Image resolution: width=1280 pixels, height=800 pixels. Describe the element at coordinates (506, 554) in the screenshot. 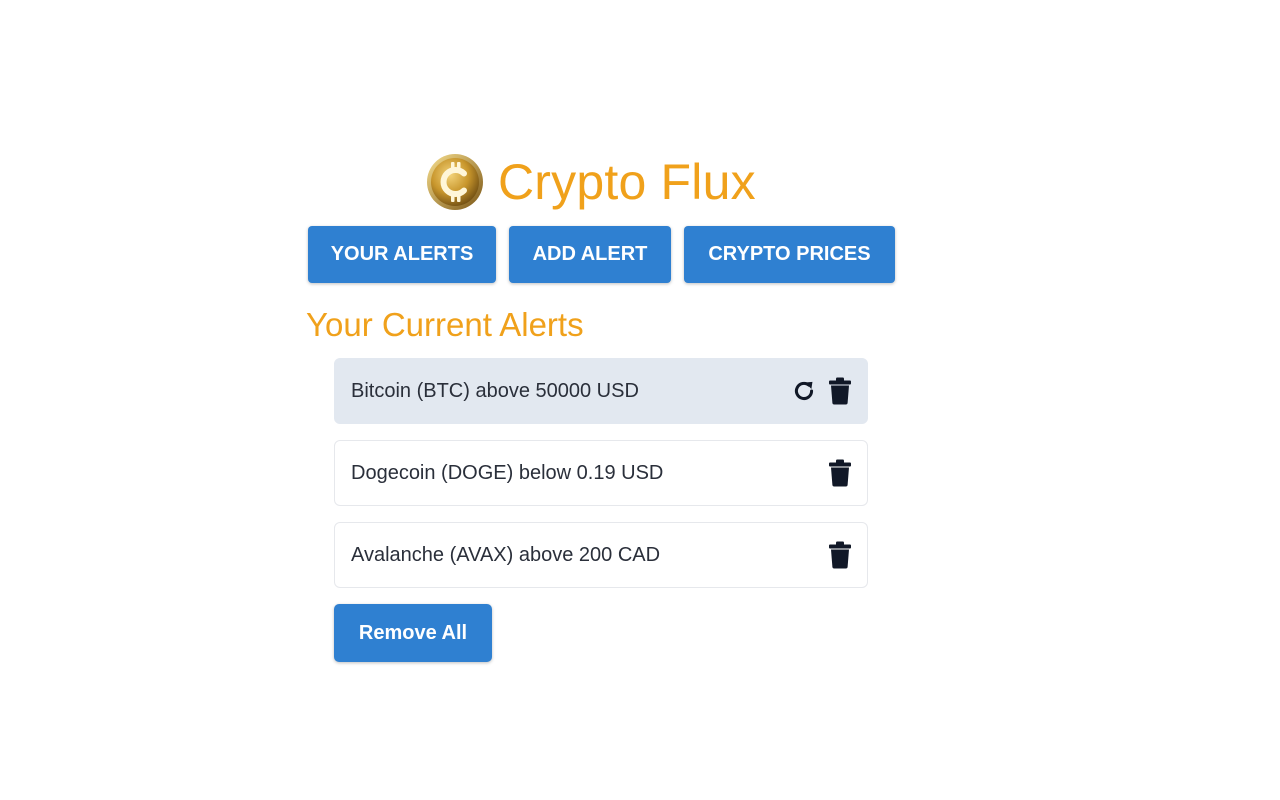

I see `alert-text: Avalanche (AVAX) above 200 CAD` at that location.